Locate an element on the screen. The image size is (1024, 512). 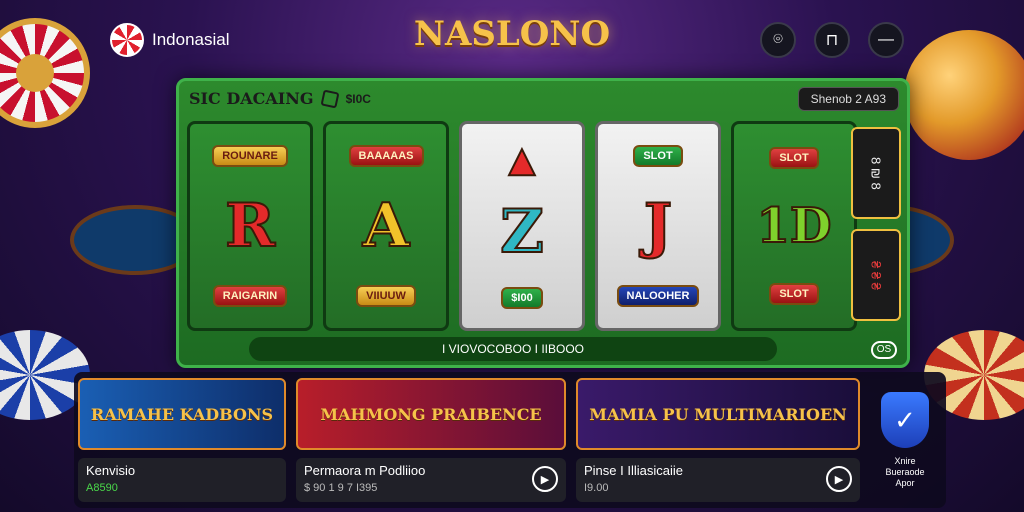
reel-symbol: 1D is located at coordinates (793, 225).